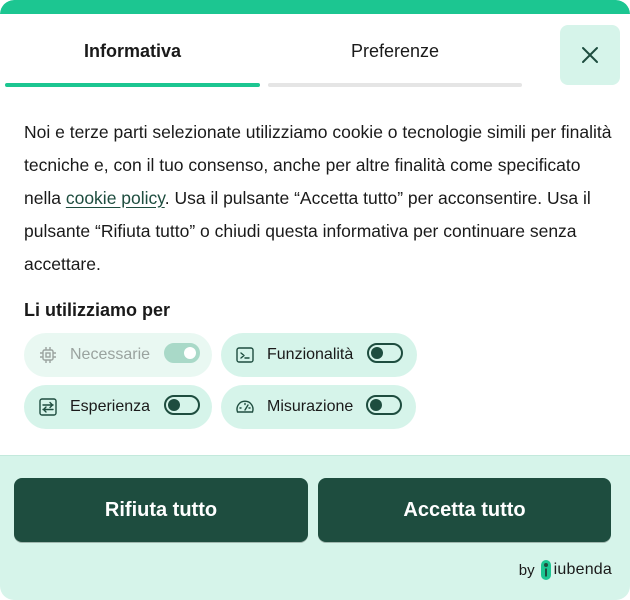 The image size is (630, 600). Describe the element at coordinates (310, 354) in the screenshot. I see `purpose-label: Funzionalità` at that location.